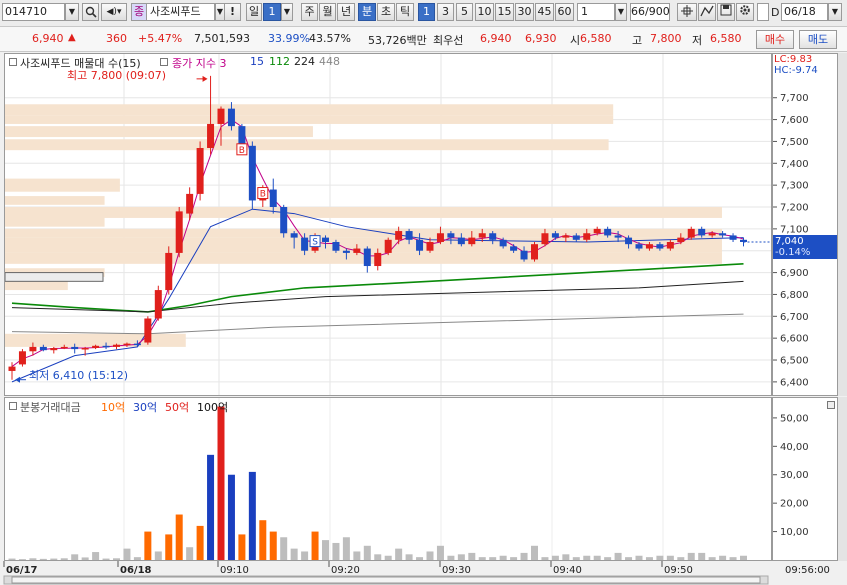 The image size is (847, 585). Describe the element at coordinates (90, 12) in the screenshot. I see `search-icon` at that location.